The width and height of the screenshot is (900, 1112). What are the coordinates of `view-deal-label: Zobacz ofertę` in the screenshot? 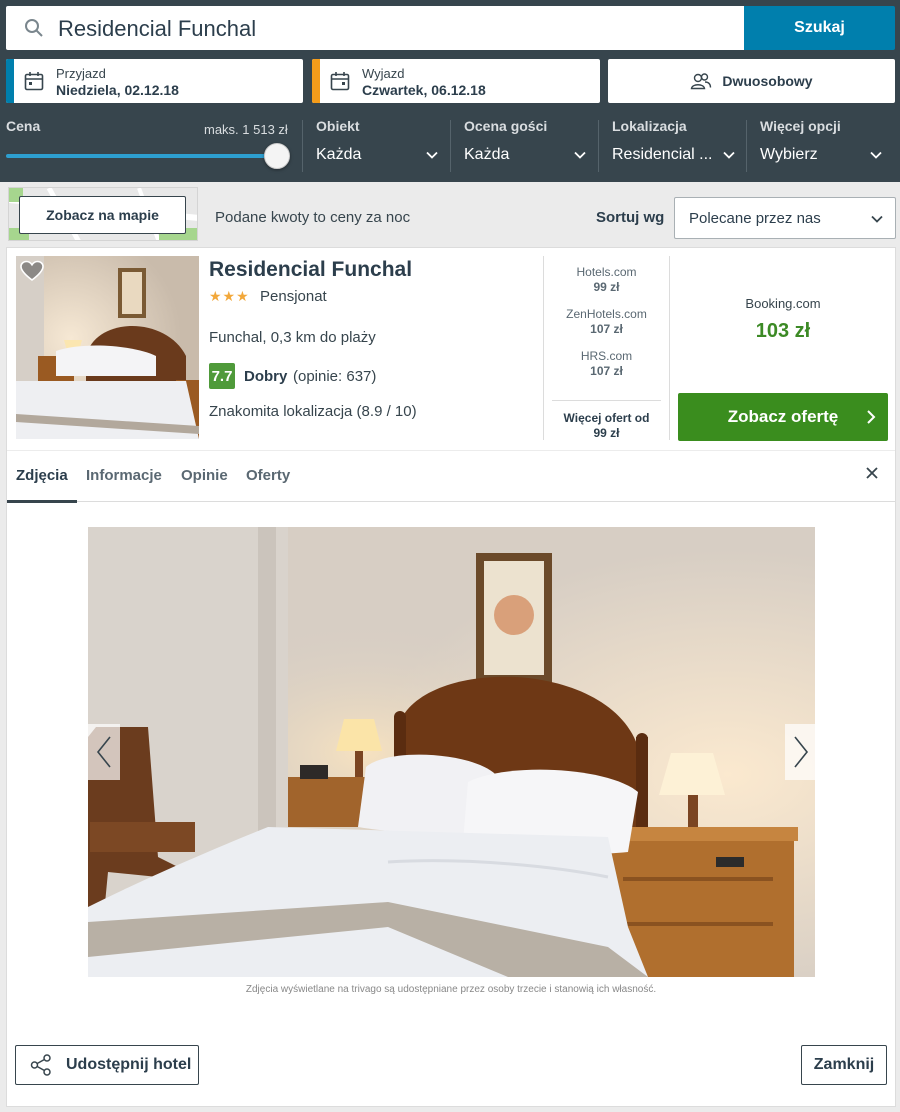 It's located at (783, 416).